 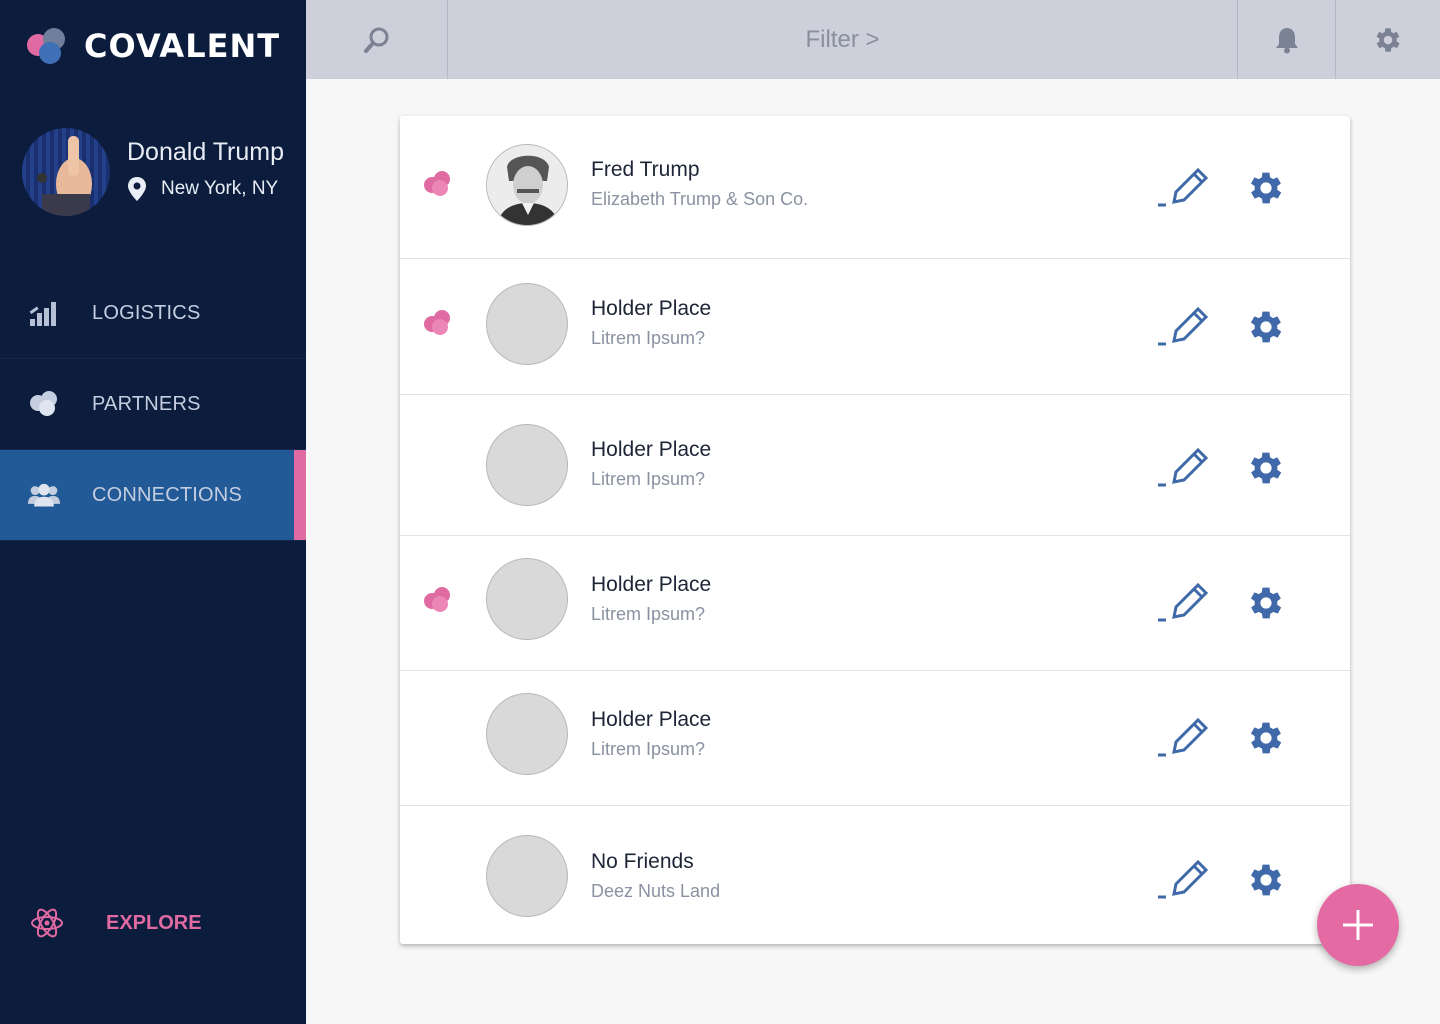 I want to click on bar-chart-icon, so click(x=44, y=313).